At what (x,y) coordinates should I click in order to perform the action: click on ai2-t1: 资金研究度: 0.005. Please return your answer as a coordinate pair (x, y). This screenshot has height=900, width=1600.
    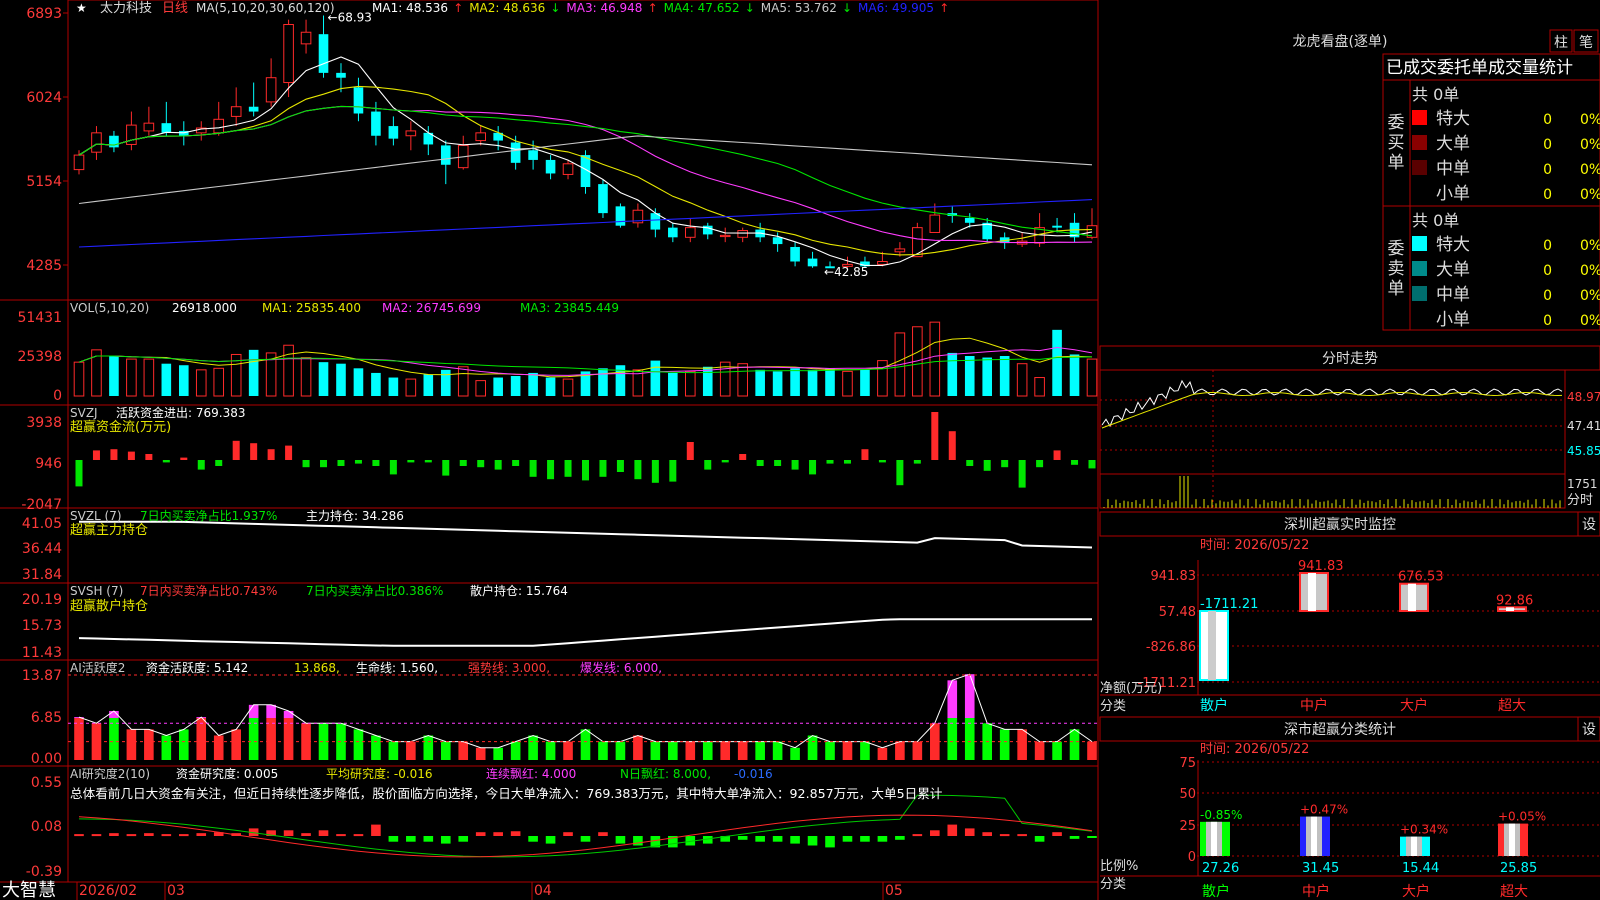
    Looking at the image, I should click on (227, 773).